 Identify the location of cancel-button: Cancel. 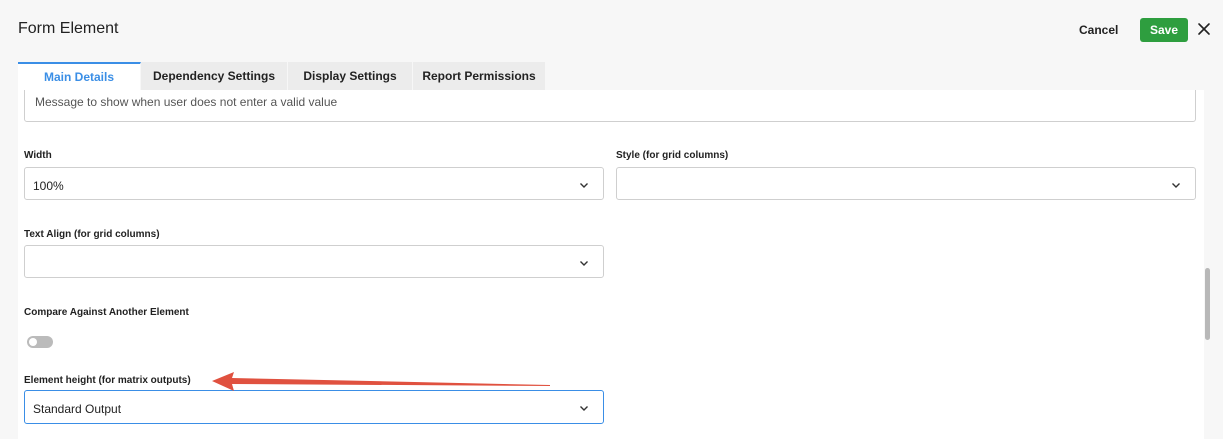
(1098, 30).